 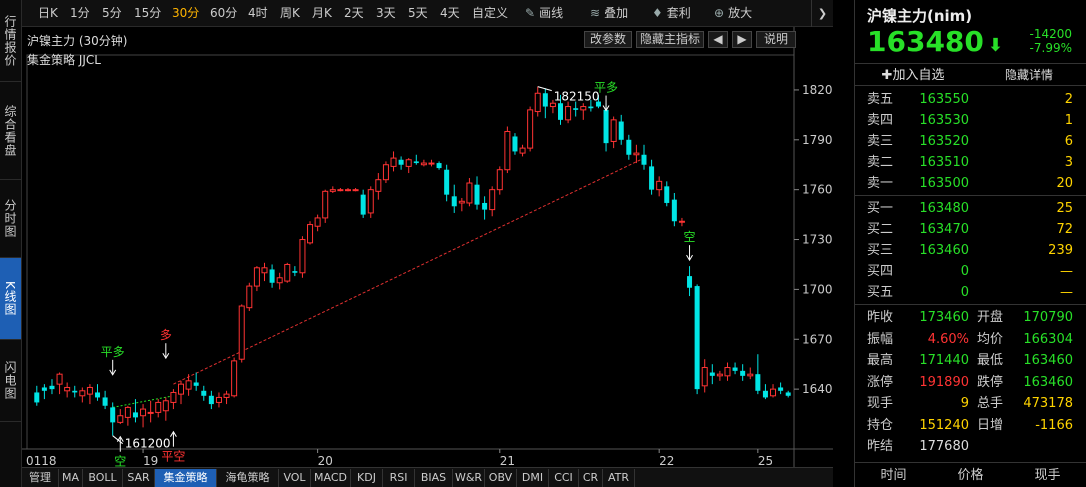 I want to click on pencil-icon: ✎, so click(x=530, y=13).